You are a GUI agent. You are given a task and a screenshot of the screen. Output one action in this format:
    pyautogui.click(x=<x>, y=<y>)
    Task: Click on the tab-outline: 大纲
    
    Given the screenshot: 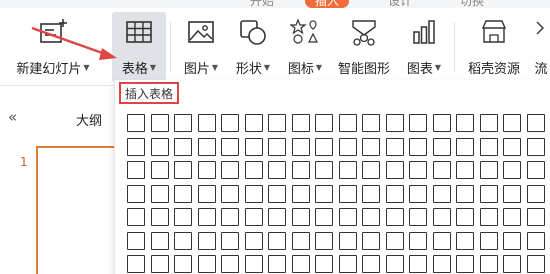 What is the action you would take?
    pyautogui.click(x=89, y=119)
    